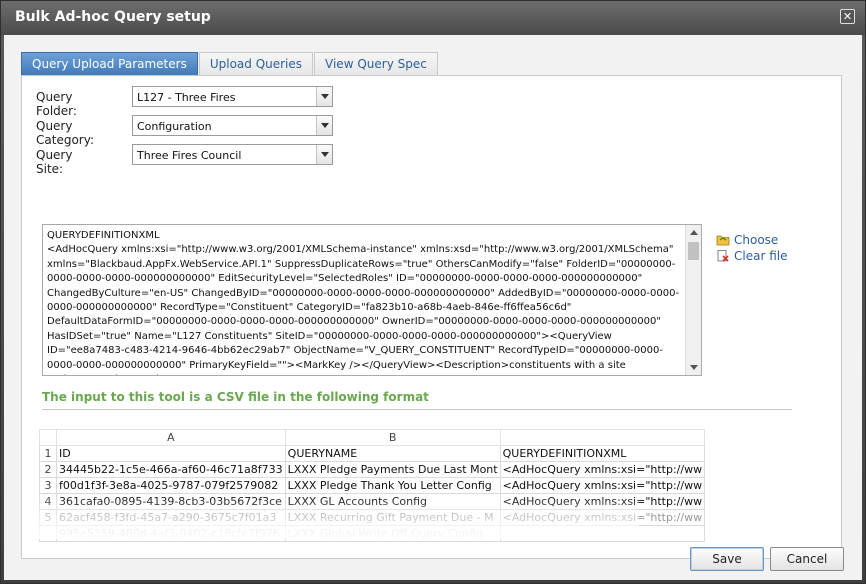 The width and height of the screenshot is (866, 584). Describe the element at coordinates (171, 453) in the screenshot. I see `table-cell: ID` at that location.